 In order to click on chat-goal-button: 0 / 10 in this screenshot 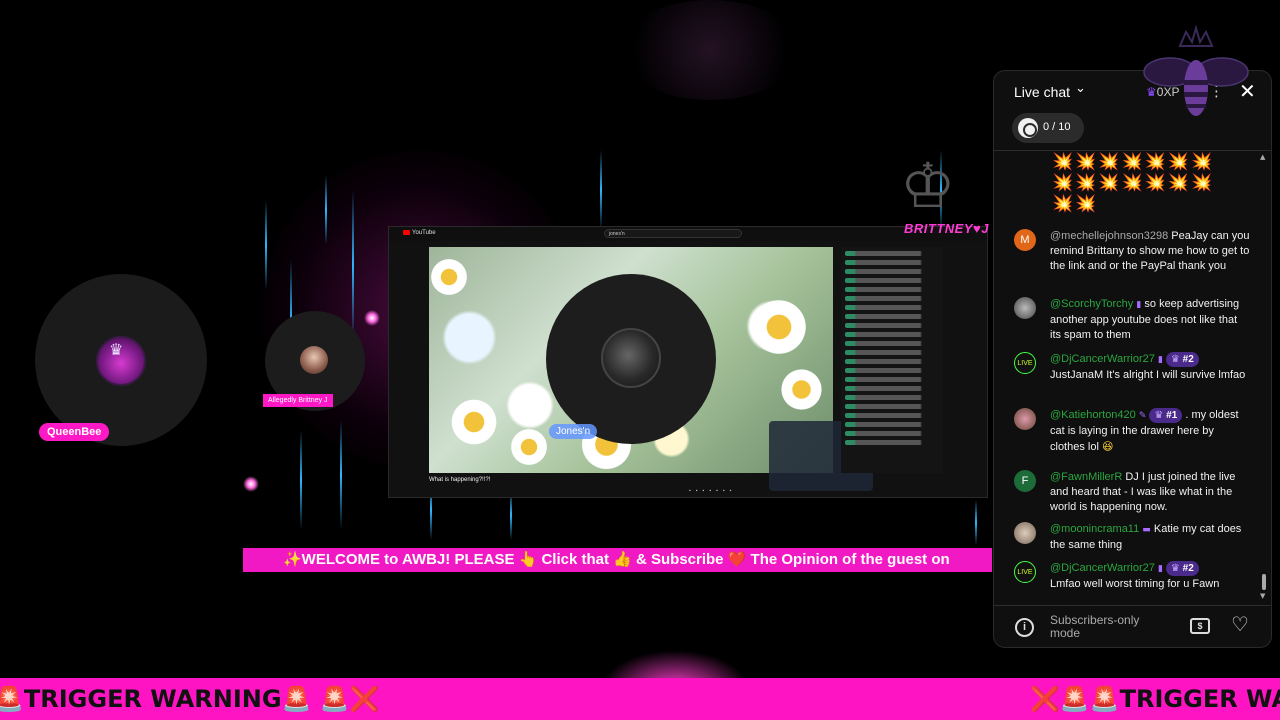, I will do `click(1048, 128)`.